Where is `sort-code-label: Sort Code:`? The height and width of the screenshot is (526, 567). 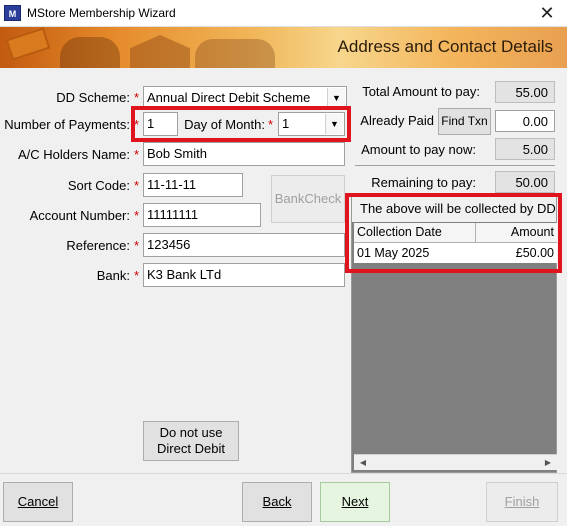
sort-code-label: Sort Code: is located at coordinates (98, 185).